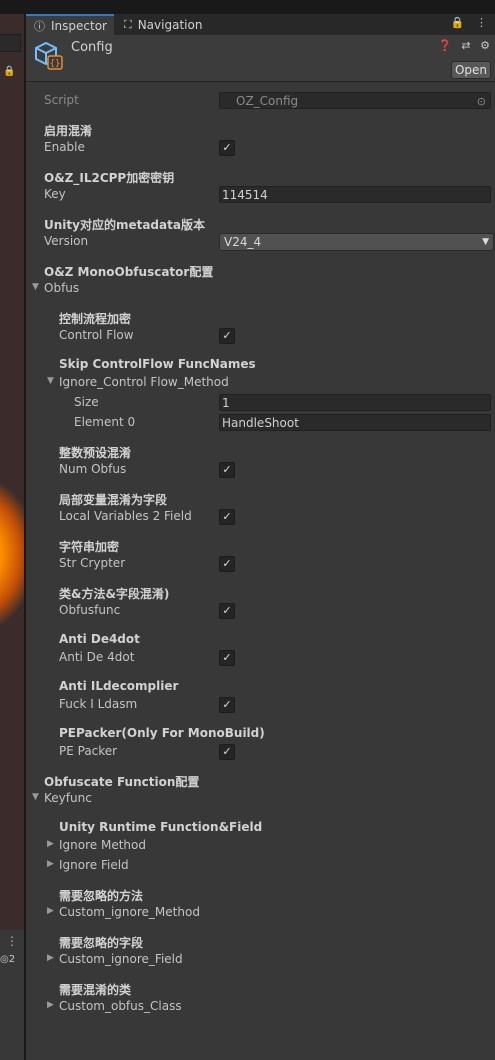 Image resolution: width=495 pixels, height=1060 pixels. What do you see at coordinates (119, 686) in the screenshot?
I see `anti-ildasm-header: Anti ILdecomplier` at bounding box center [119, 686].